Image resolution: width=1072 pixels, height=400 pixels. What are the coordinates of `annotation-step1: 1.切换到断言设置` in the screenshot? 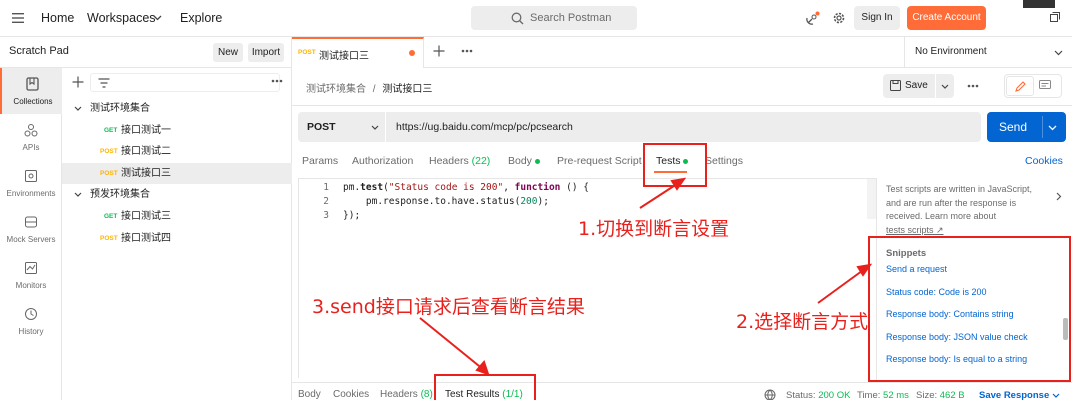 It's located at (654, 229).